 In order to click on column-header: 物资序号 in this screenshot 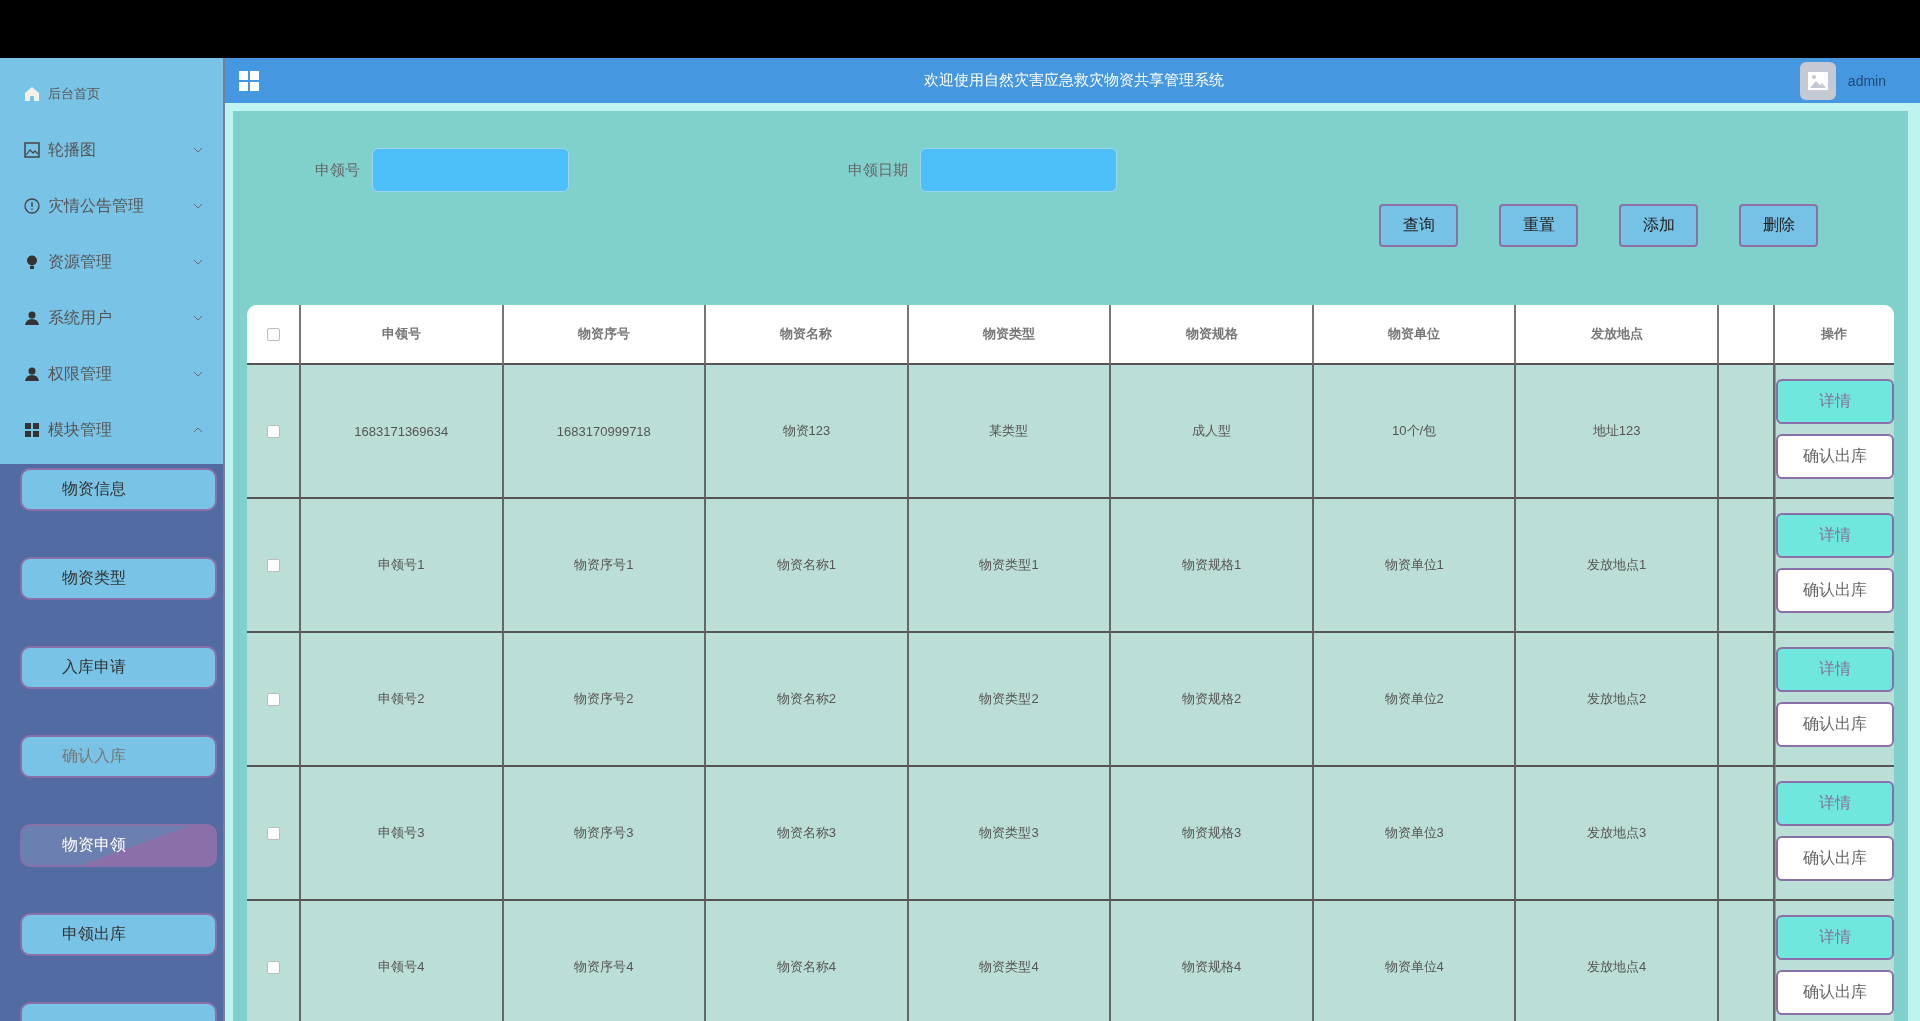, I will do `click(603, 334)`.